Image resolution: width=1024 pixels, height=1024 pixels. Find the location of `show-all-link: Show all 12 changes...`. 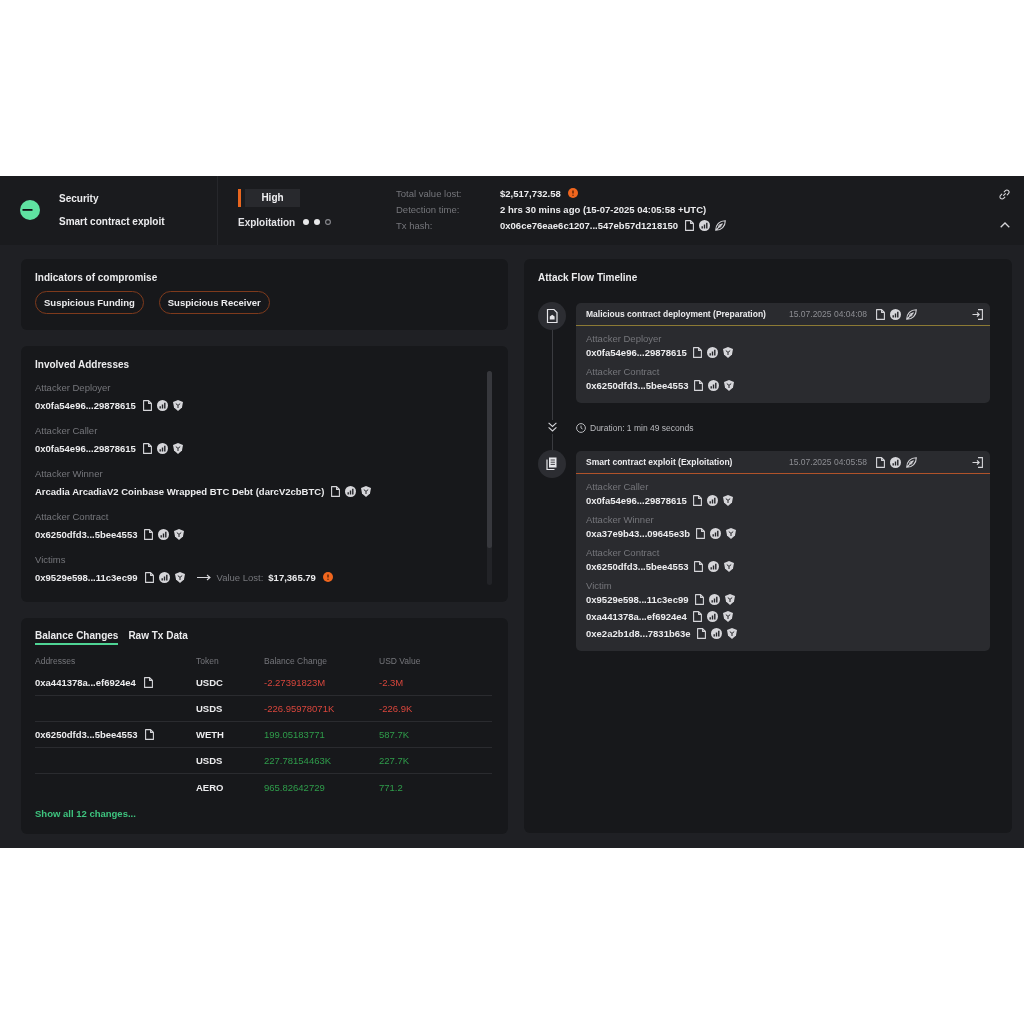

show-all-link: Show all 12 changes... is located at coordinates (85, 814).